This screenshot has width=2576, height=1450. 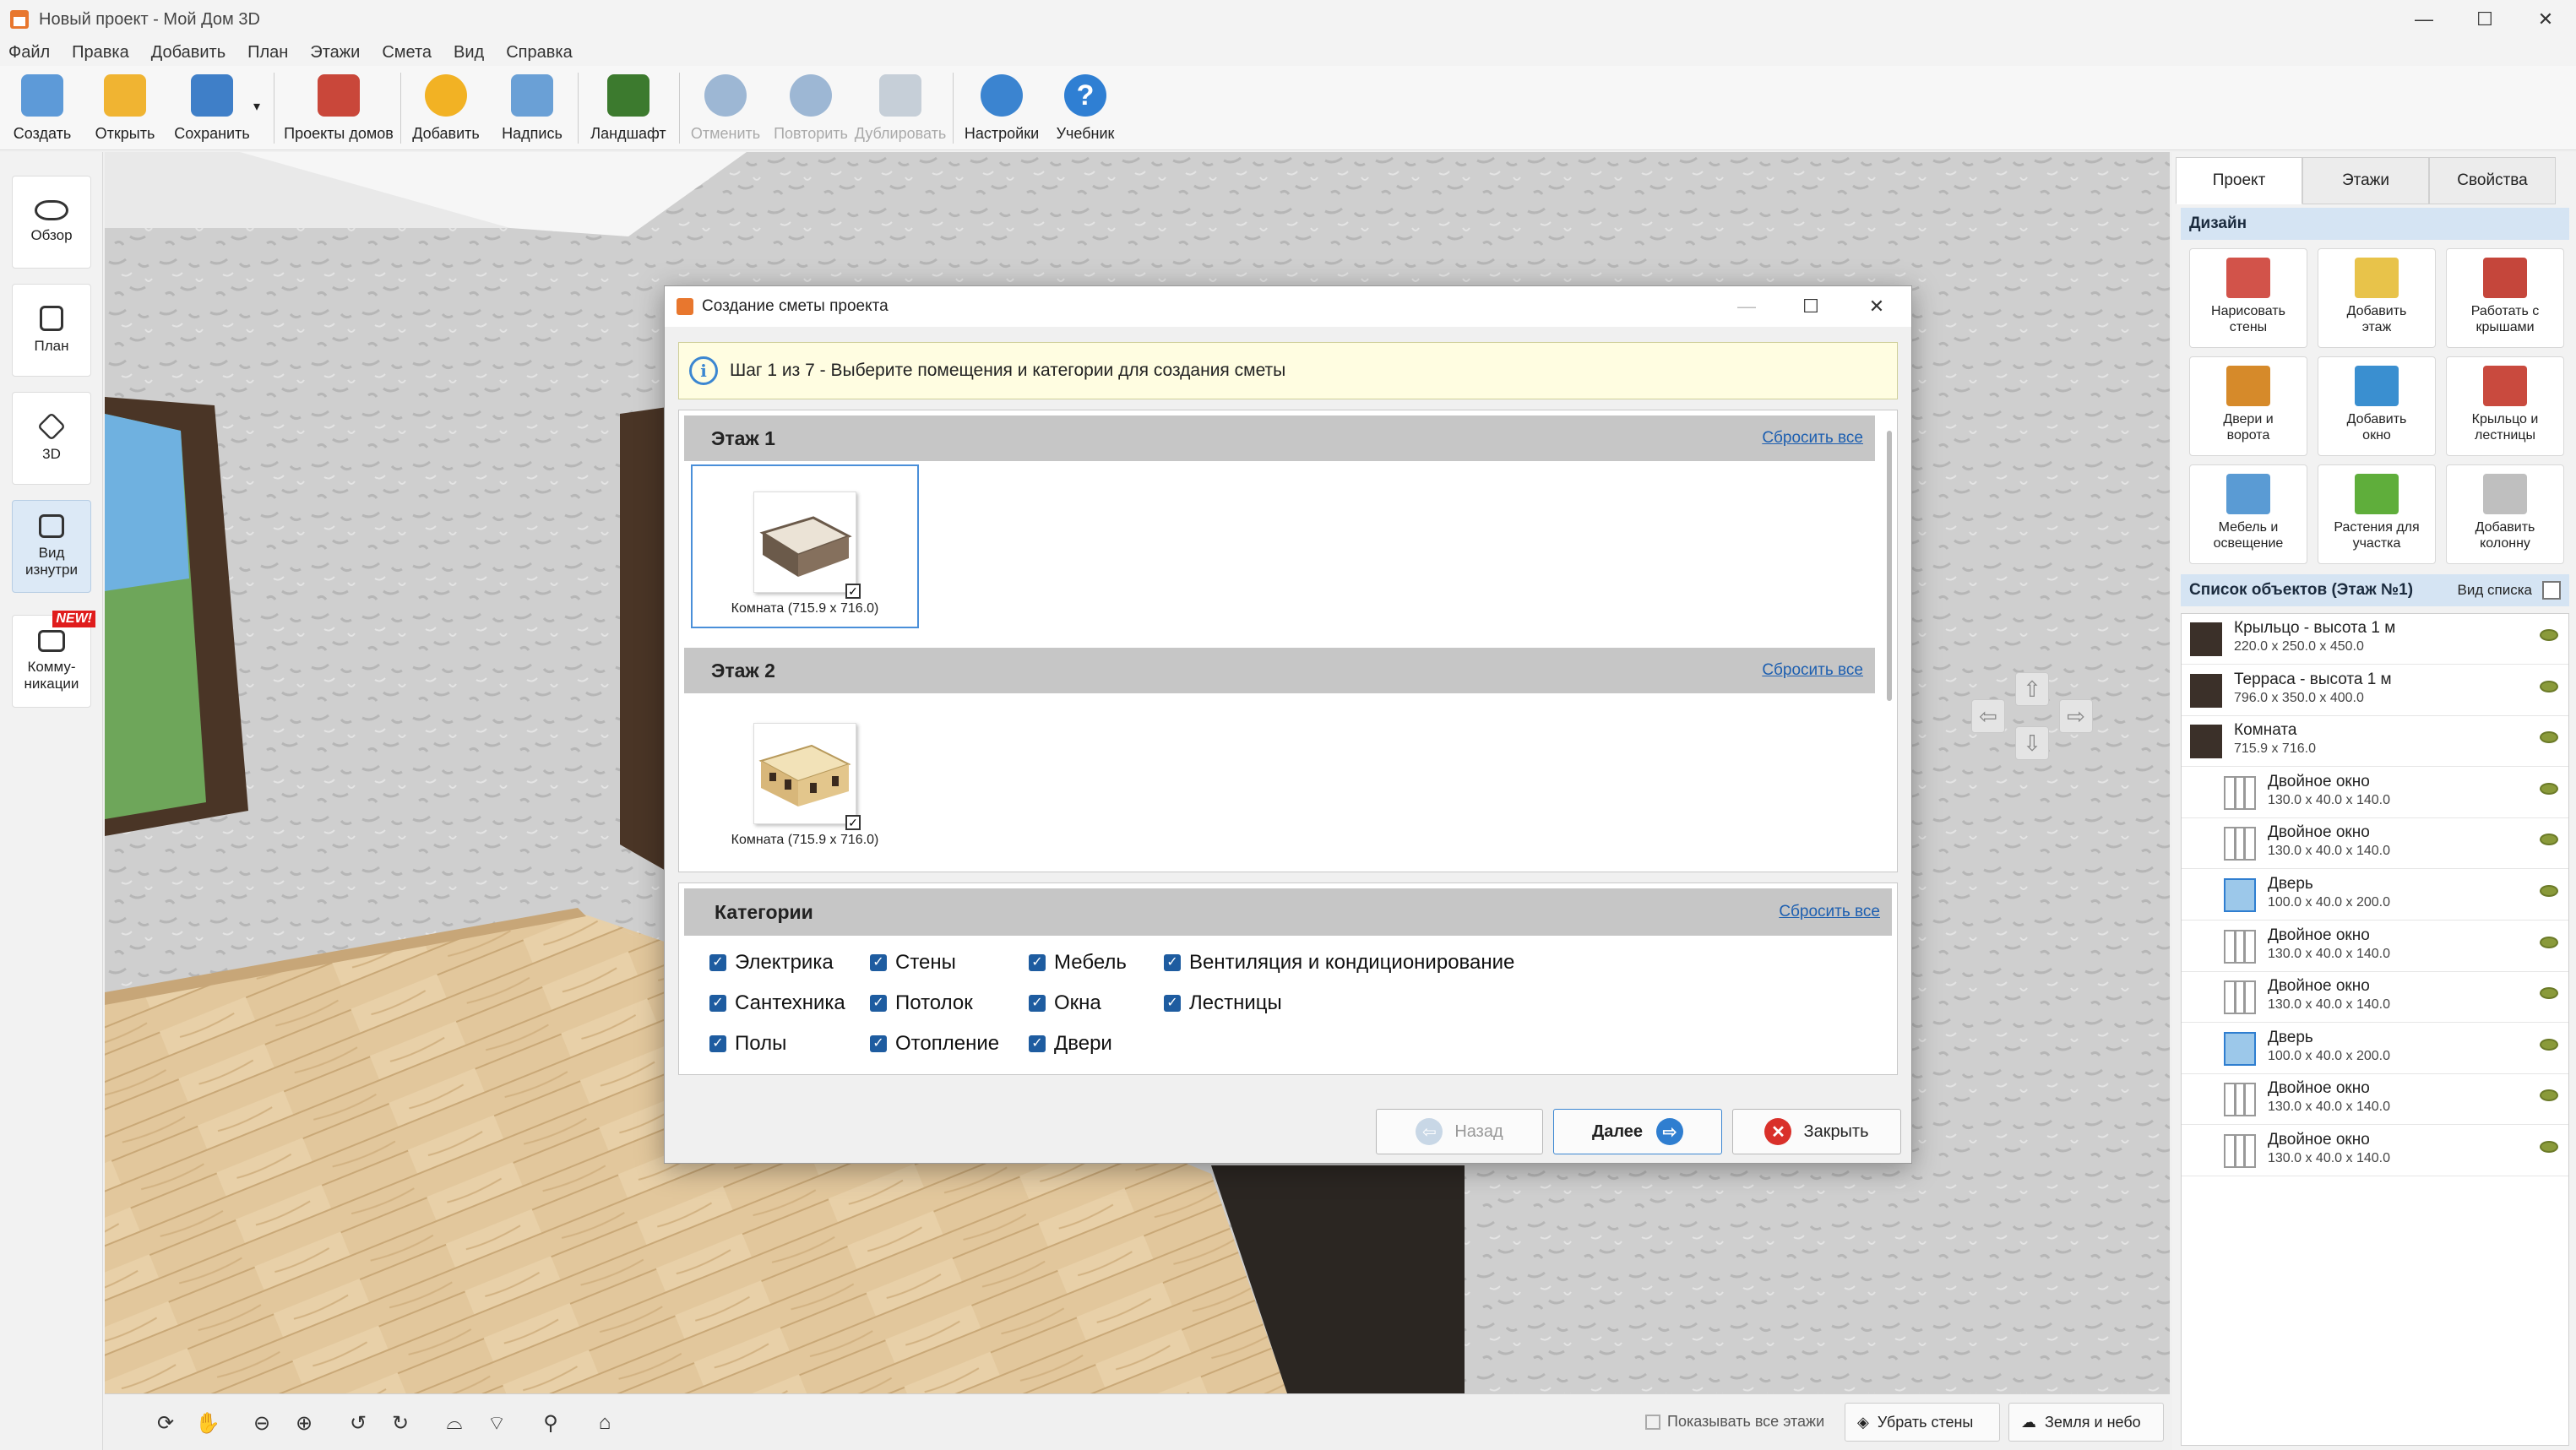 I want to click on close-button: ✕ Закрыть, so click(x=1816, y=1131).